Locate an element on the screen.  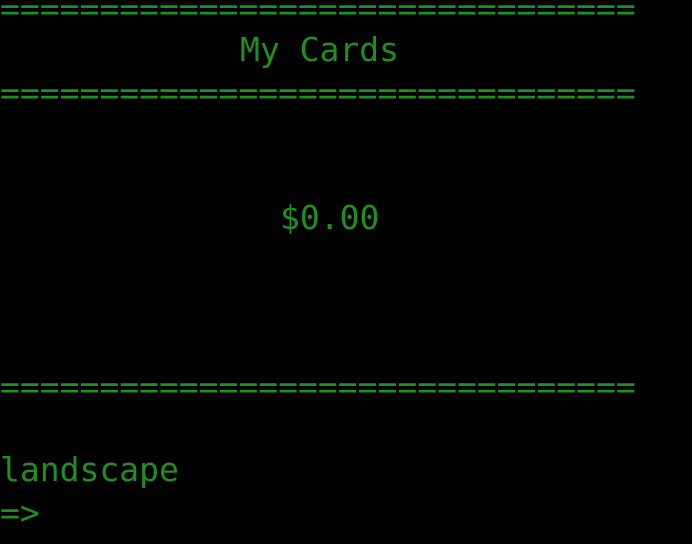
page-title: My Cards is located at coordinates (319, 49).